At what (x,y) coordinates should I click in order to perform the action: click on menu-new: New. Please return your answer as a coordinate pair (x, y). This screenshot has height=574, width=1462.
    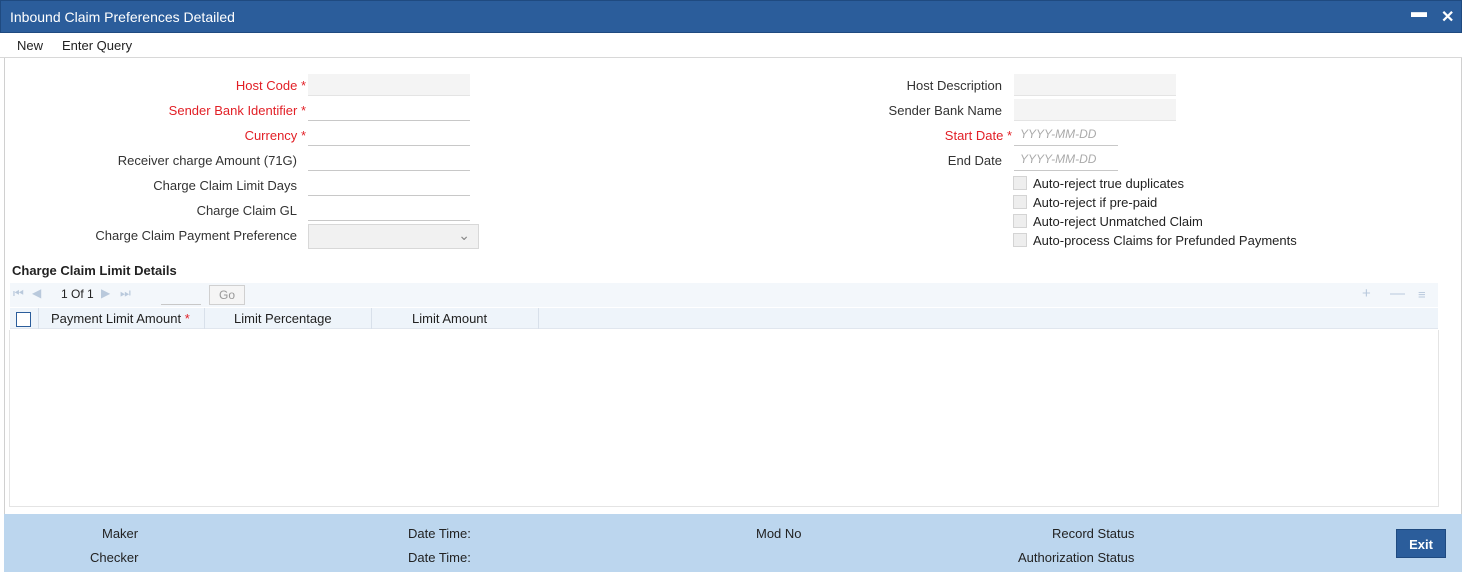
    Looking at the image, I should click on (30, 45).